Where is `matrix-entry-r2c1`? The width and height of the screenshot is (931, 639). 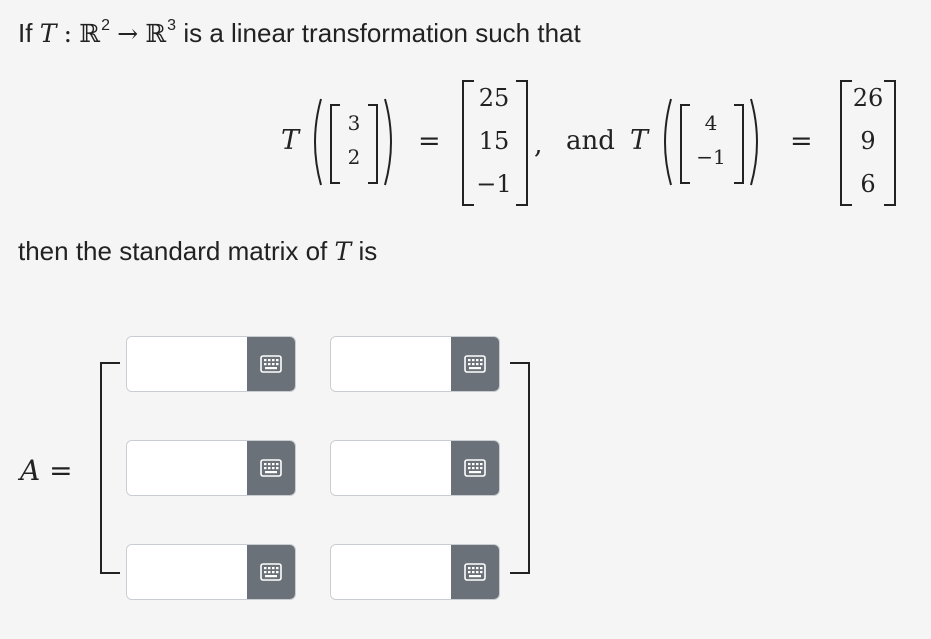 matrix-entry-r2c1 is located at coordinates (211, 468).